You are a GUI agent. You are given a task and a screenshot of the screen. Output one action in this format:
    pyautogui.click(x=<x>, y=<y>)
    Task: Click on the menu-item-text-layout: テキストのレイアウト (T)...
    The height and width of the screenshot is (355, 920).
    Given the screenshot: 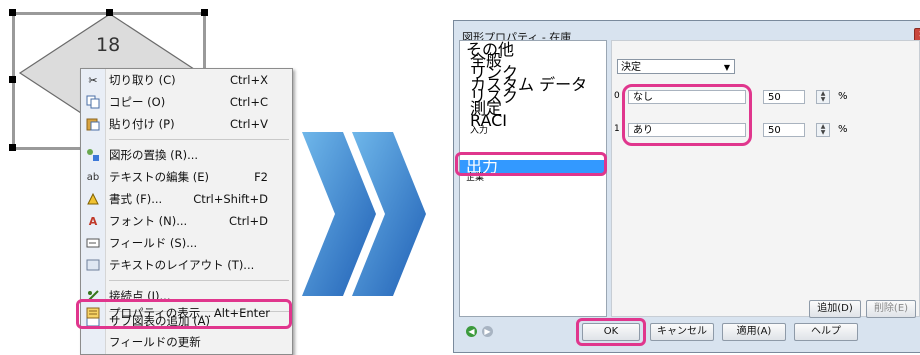 What is the action you would take?
    pyautogui.click(x=186, y=265)
    